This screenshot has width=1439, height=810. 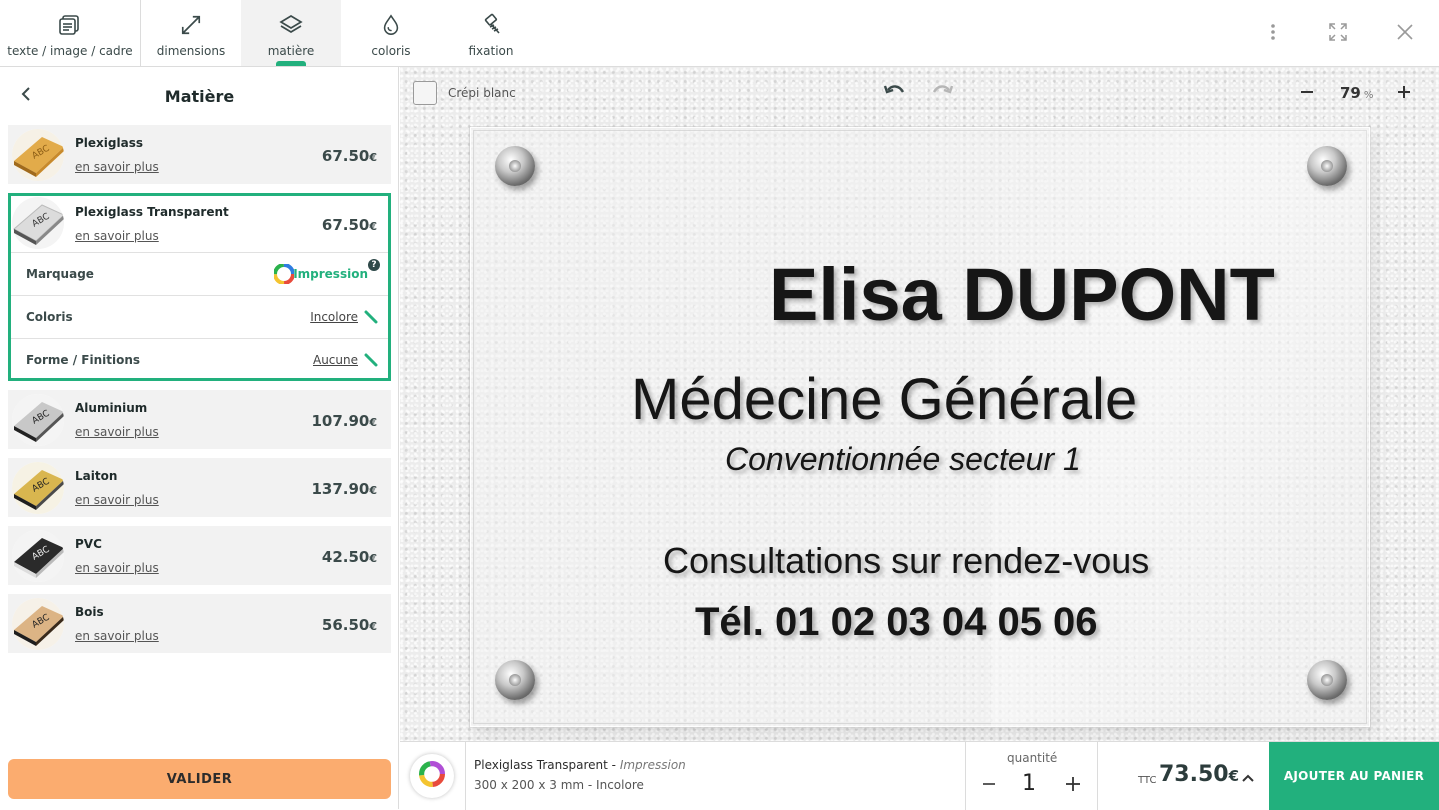 I want to click on fullscreen-button, so click(x=1338, y=34).